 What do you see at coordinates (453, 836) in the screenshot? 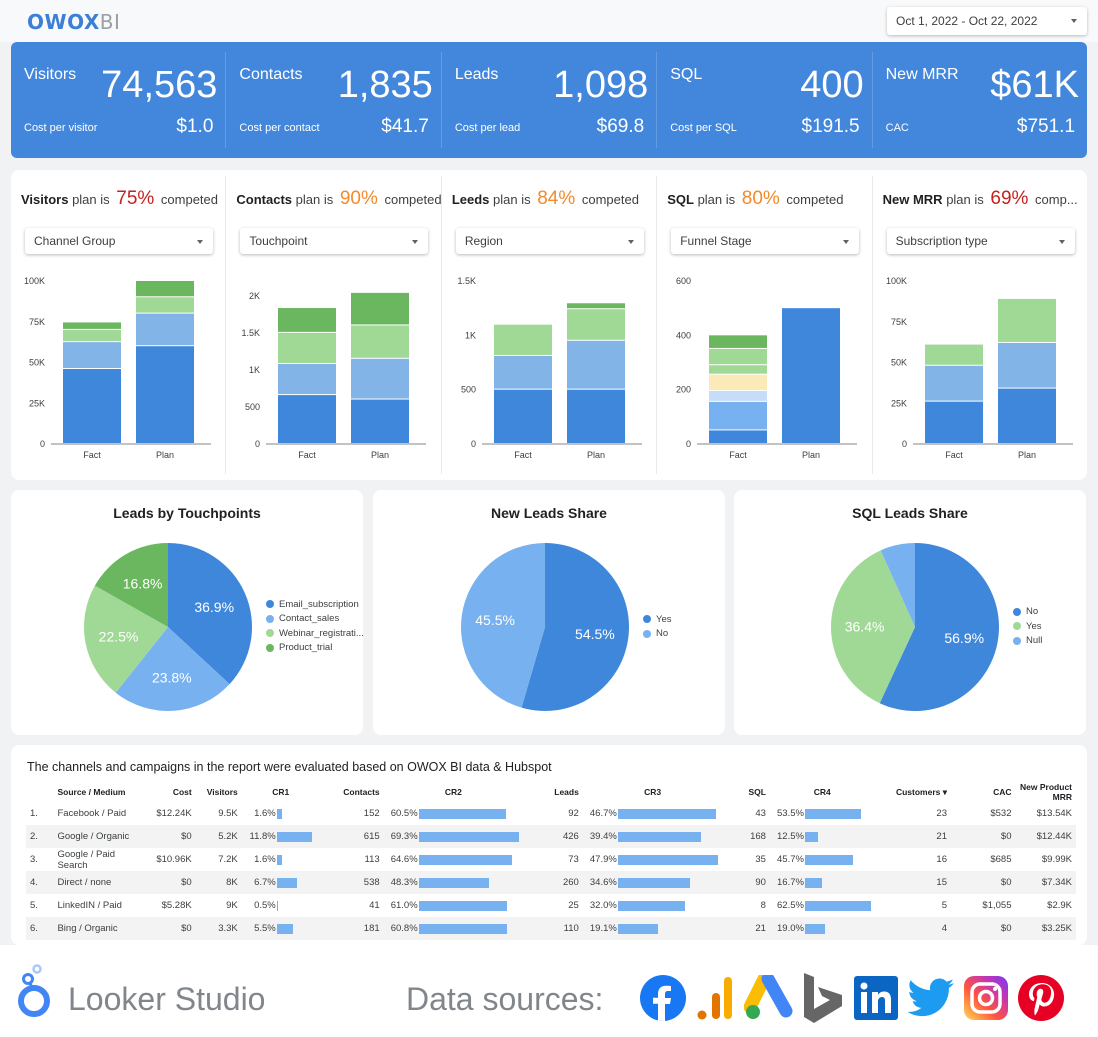
I see `rate-cell: 69.3%` at bounding box center [453, 836].